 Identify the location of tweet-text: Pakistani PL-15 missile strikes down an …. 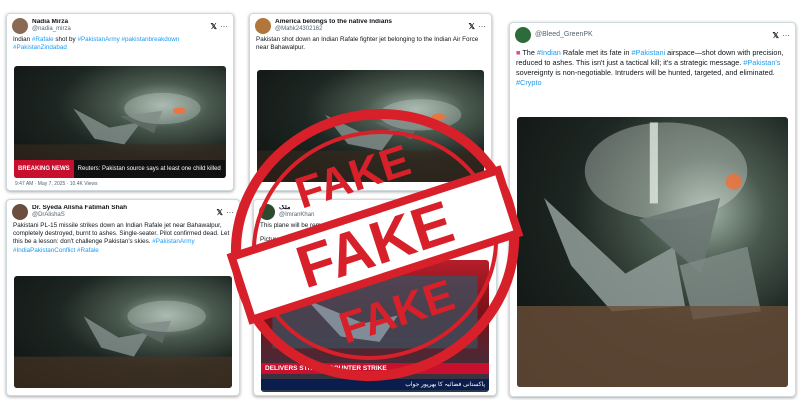
(123, 237).